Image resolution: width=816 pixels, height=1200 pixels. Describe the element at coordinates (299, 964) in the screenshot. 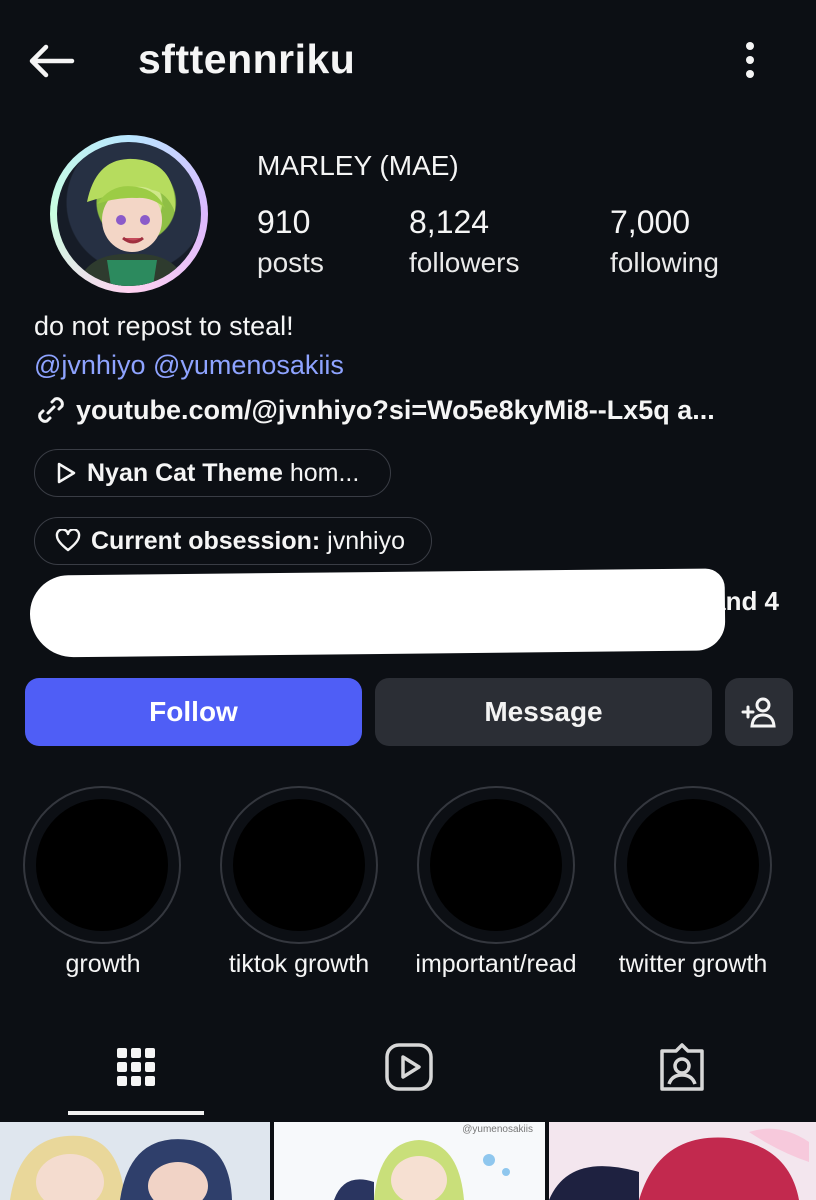

I see `highlight-label: tiktok growth` at that location.